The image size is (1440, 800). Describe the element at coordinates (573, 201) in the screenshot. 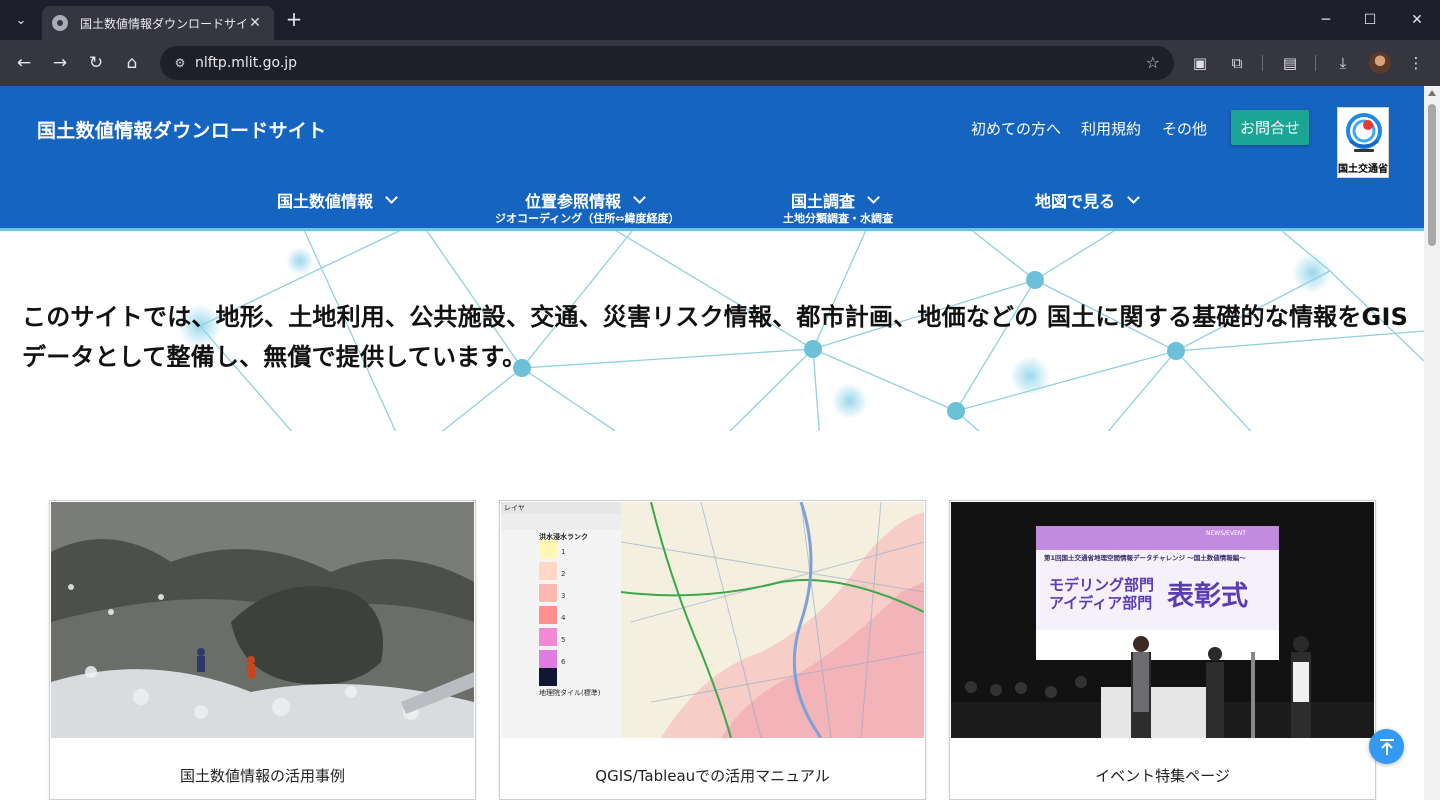

I see `nav-label: 位置参照情報` at that location.